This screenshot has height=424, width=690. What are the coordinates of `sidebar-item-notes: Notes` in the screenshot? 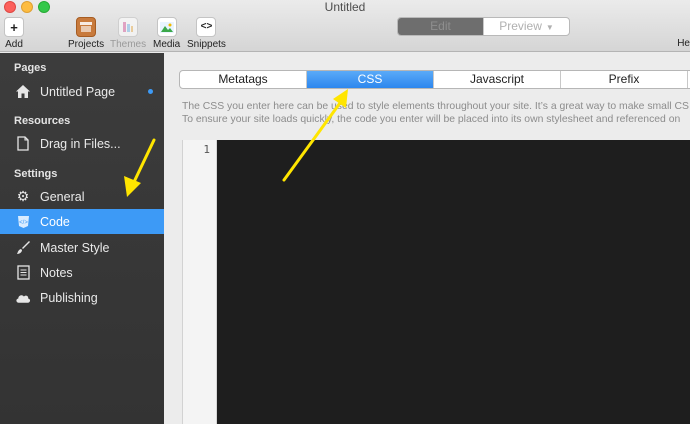 It's located at (82, 272).